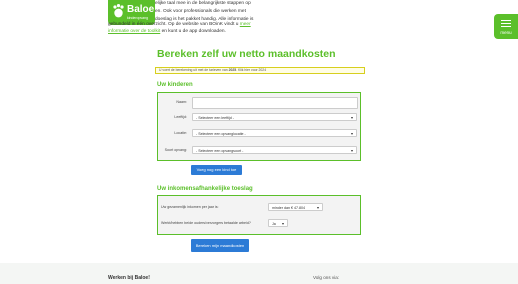 The width and height of the screenshot is (518, 284). What do you see at coordinates (506, 32) in the screenshot?
I see `menu-label: menu` at bounding box center [506, 32].